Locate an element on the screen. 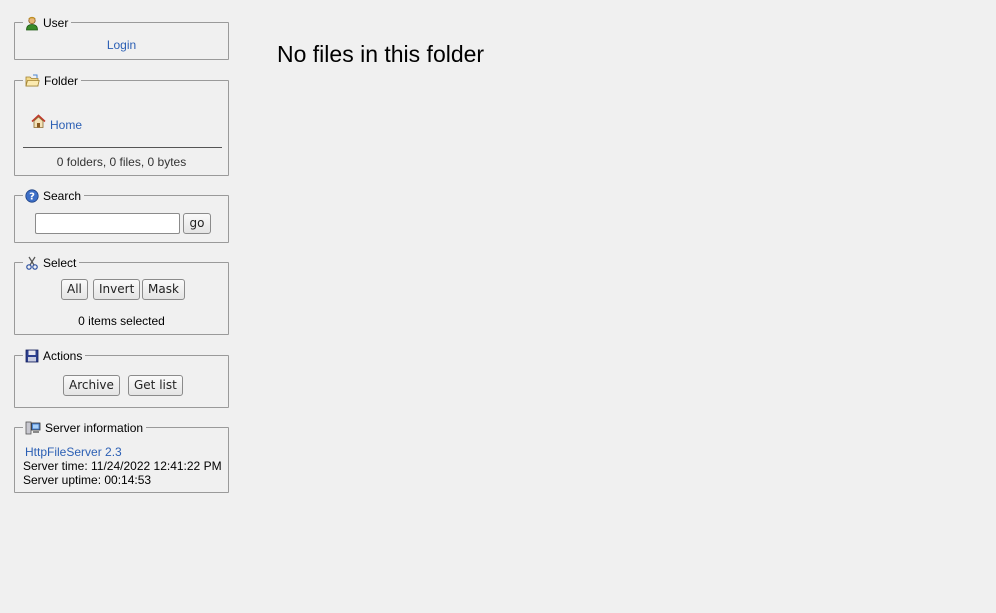 The image size is (996, 613). user-panel-legend: User is located at coordinates (47, 23).